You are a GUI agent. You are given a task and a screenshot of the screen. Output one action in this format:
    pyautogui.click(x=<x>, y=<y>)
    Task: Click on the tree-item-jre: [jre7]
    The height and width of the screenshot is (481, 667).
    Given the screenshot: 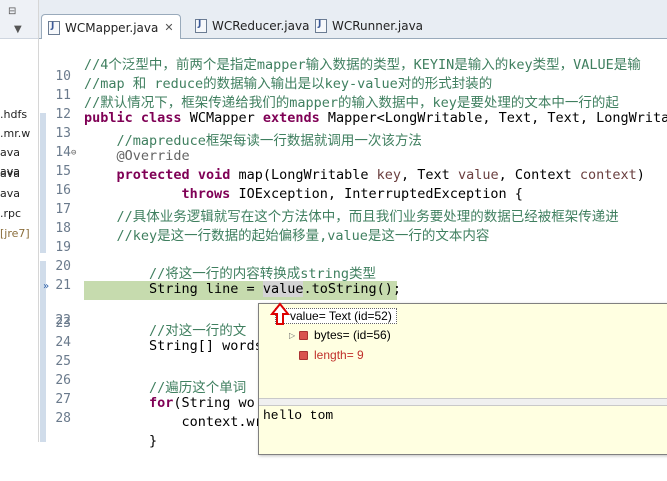 What is the action you would take?
    pyautogui.click(x=15, y=233)
    